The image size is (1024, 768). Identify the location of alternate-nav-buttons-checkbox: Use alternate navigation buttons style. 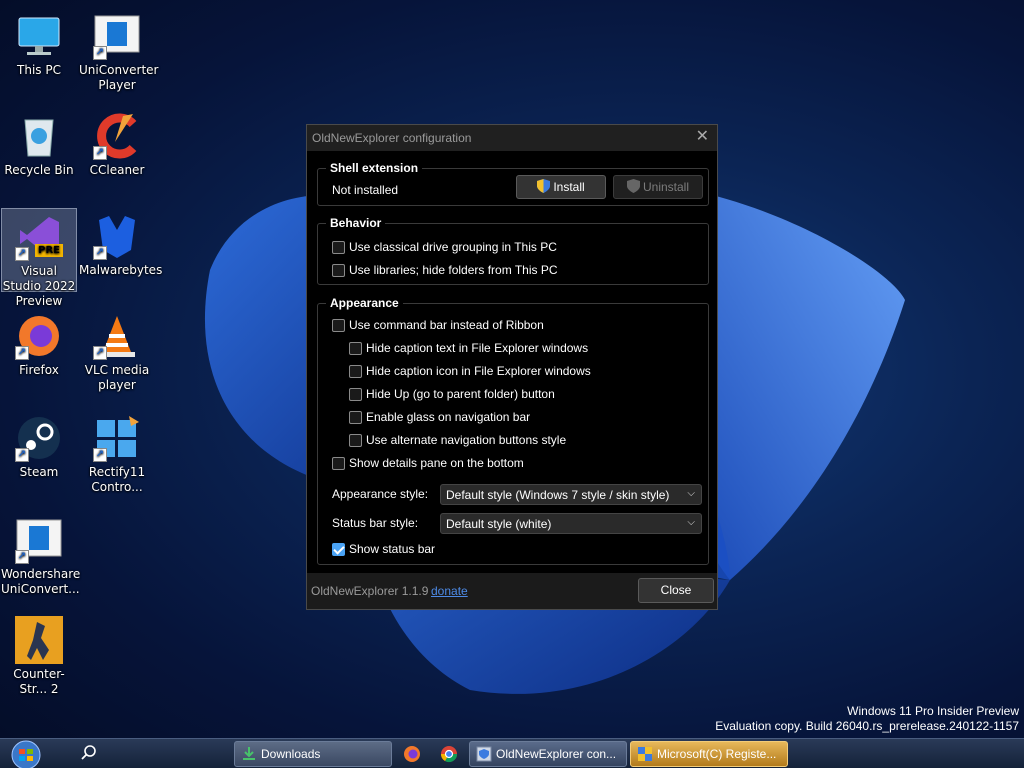
(457, 440).